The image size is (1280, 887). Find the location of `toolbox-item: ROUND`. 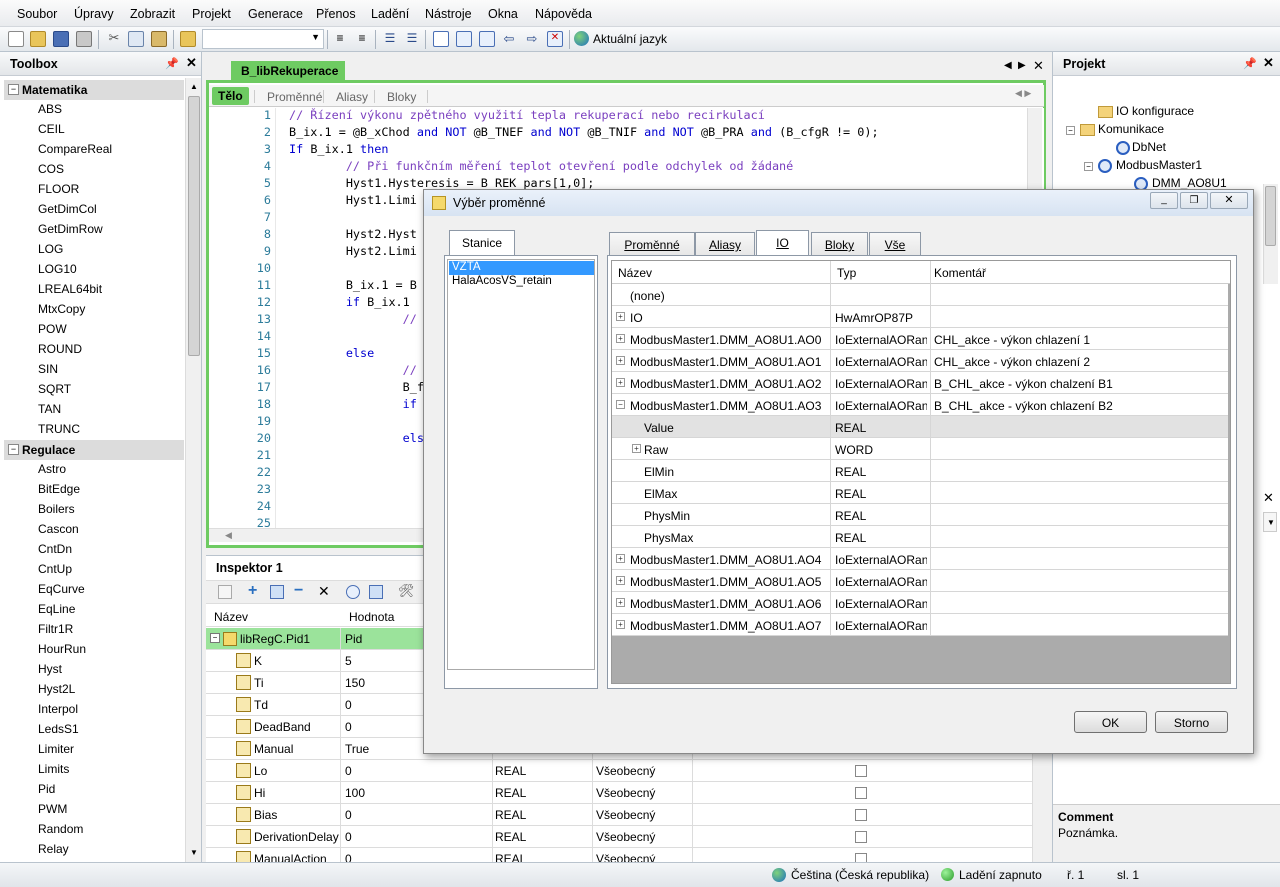

toolbox-item: ROUND is located at coordinates (60, 349).